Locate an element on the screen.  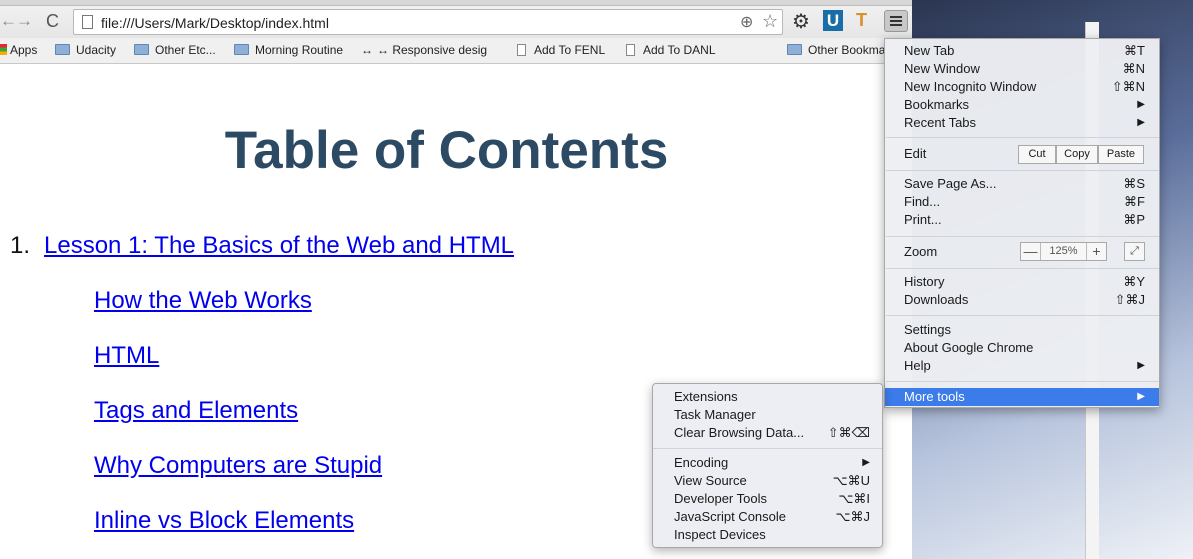
bookmark-add-to-danl: Add To DANL is located at coordinates (671, 50).